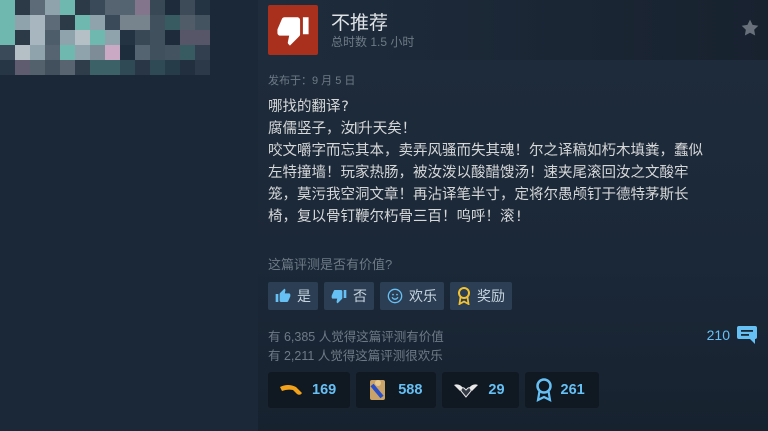  I want to click on winged-heart-icon, so click(466, 391).